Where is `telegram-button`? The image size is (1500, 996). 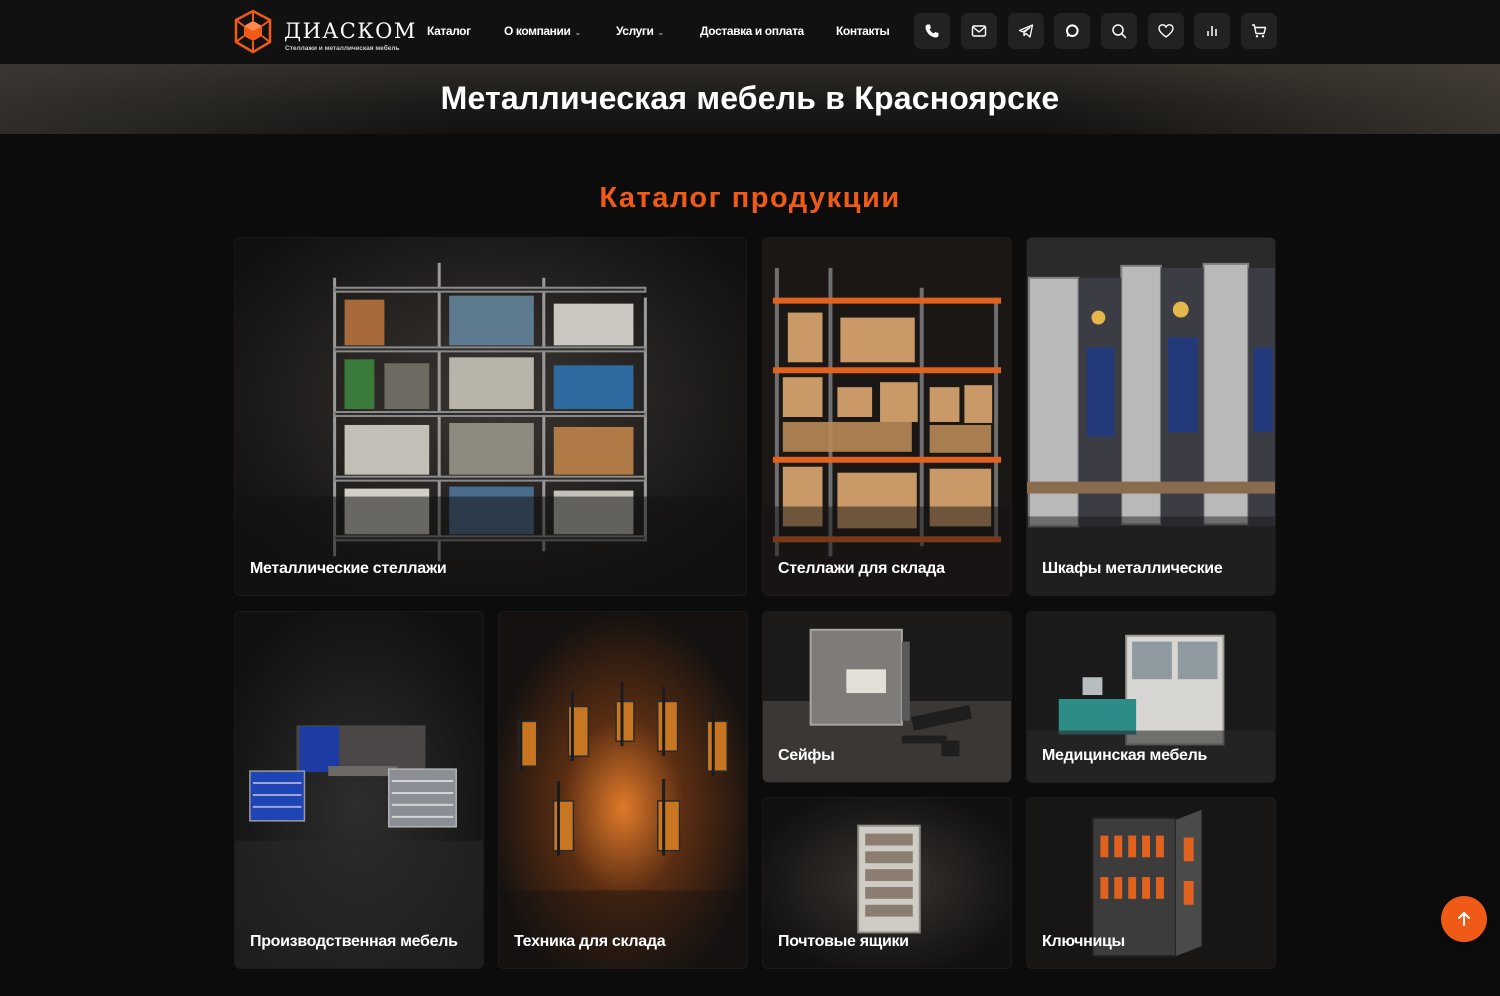
telegram-button is located at coordinates (1026, 31).